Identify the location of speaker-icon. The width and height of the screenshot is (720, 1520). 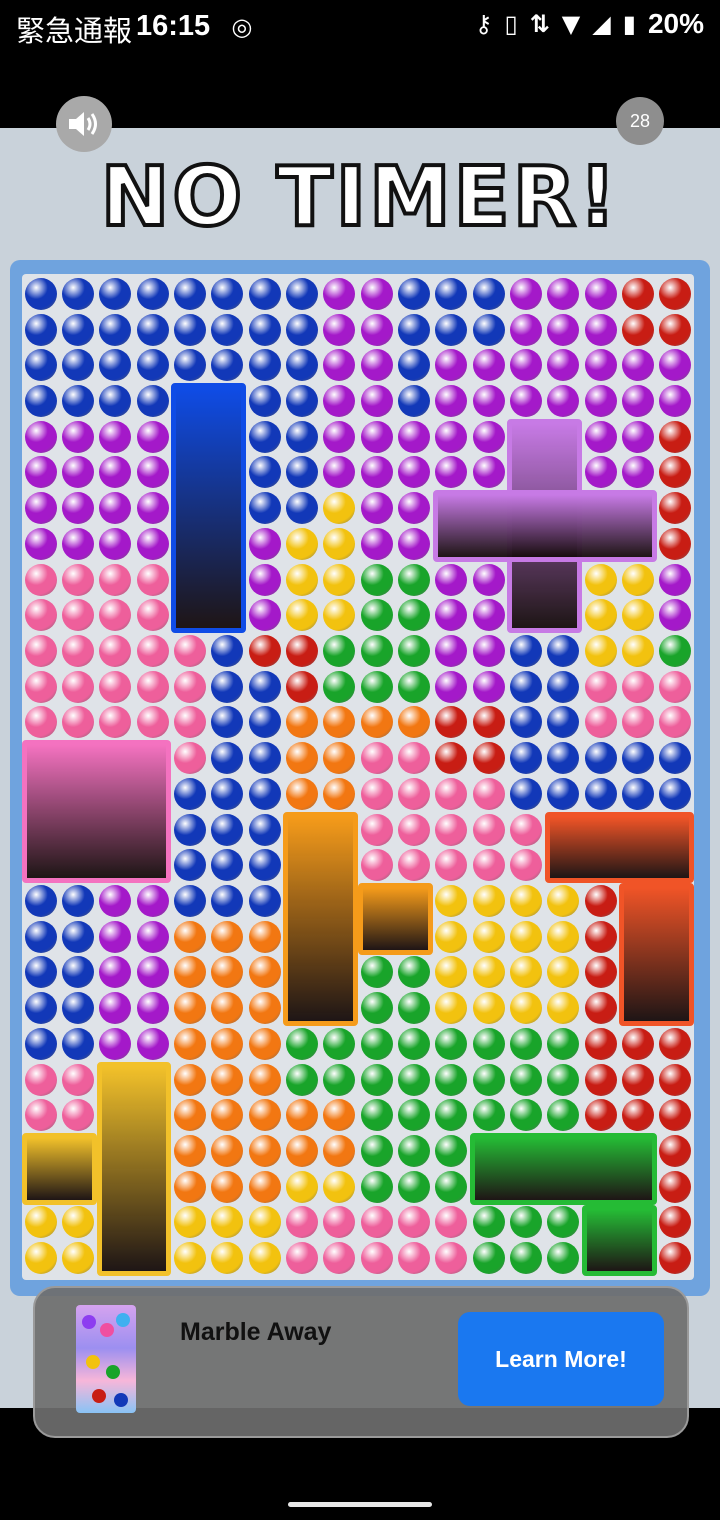
(83, 124).